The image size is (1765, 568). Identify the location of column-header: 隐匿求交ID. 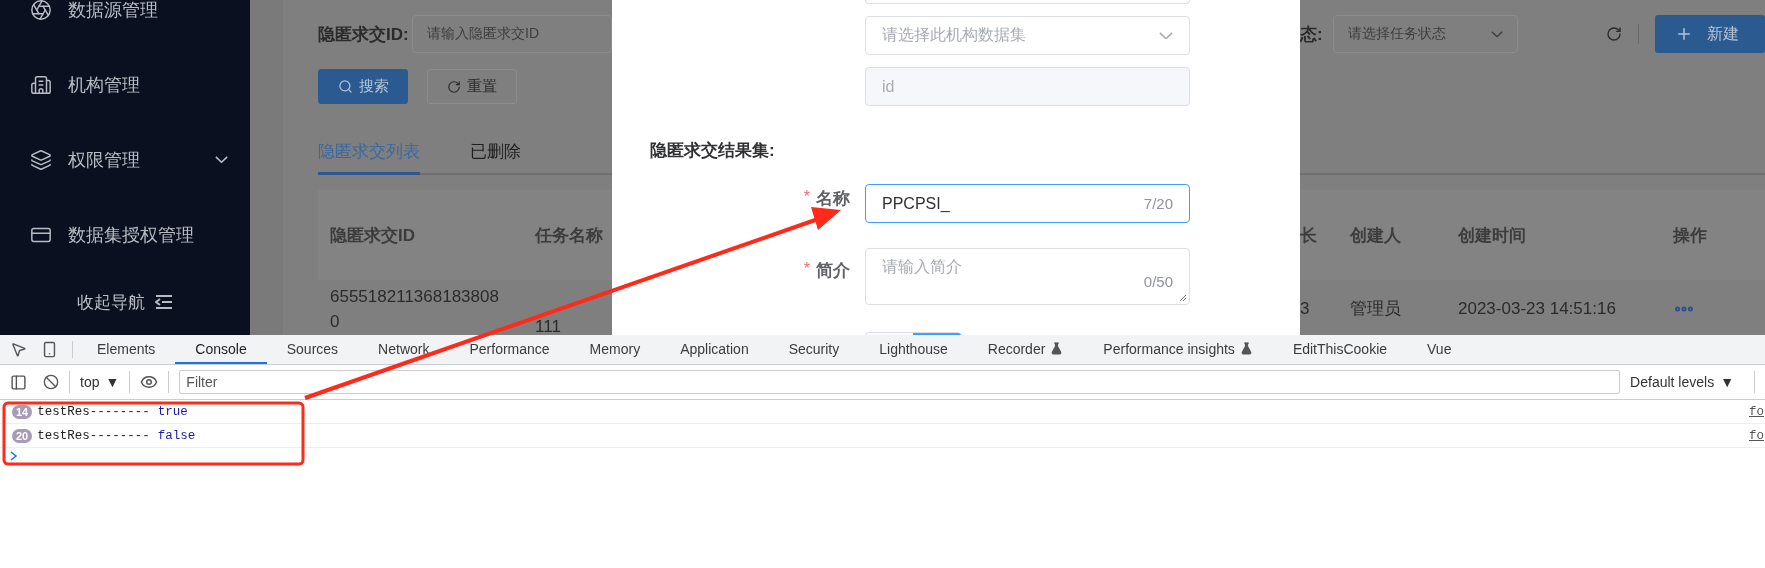
(373, 235).